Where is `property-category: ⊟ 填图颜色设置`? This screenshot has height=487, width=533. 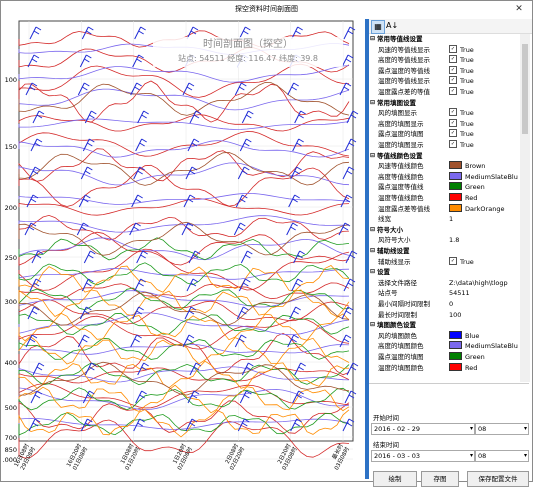 property-category: ⊟ 填图颜色设置 is located at coordinates (444, 325).